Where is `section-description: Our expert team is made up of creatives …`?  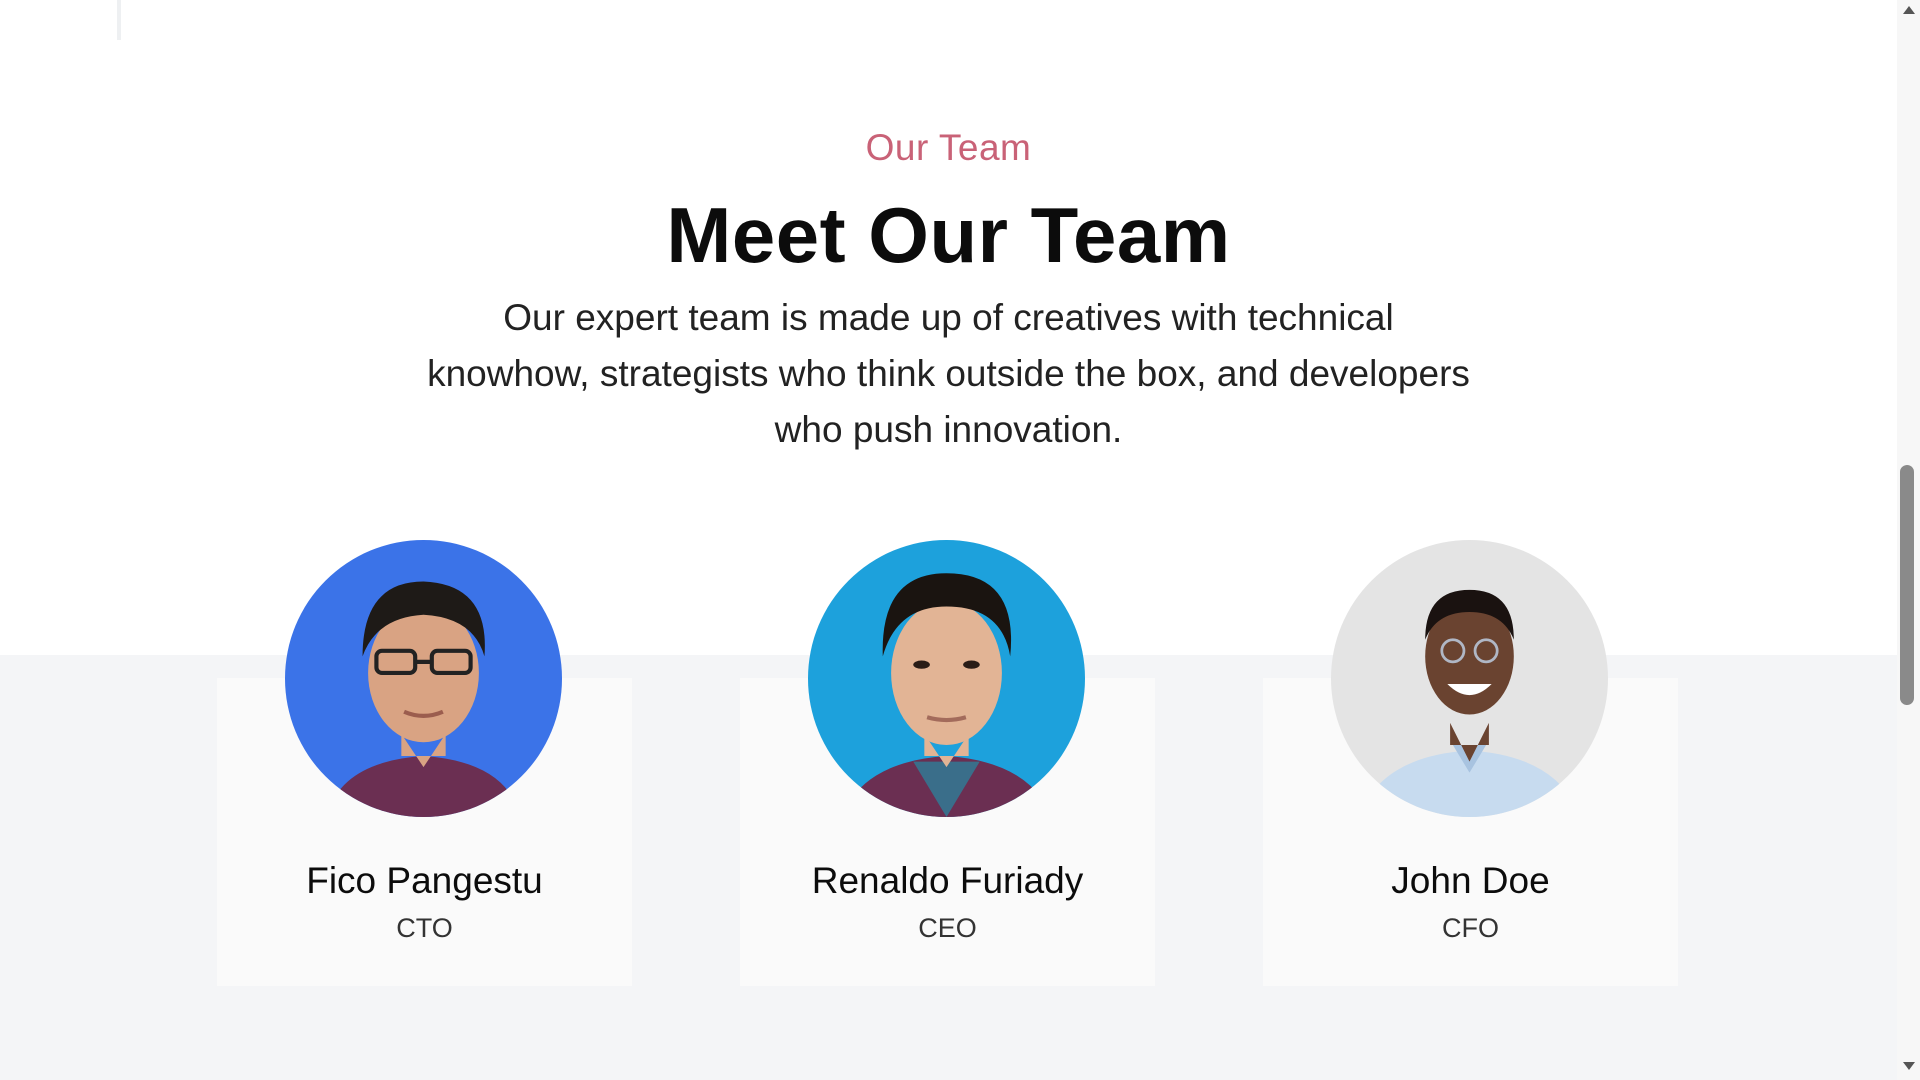 section-description: Our expert team is made up of creatives … is located at coordinates (948, 373).